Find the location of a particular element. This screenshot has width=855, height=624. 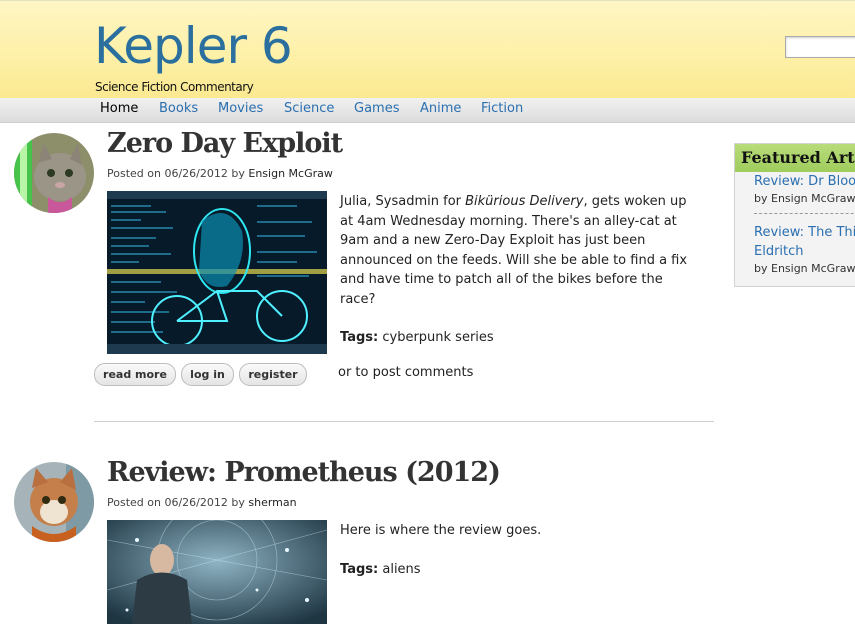

post-title: Zero Day Exploit is located at coordinates (225, 143).